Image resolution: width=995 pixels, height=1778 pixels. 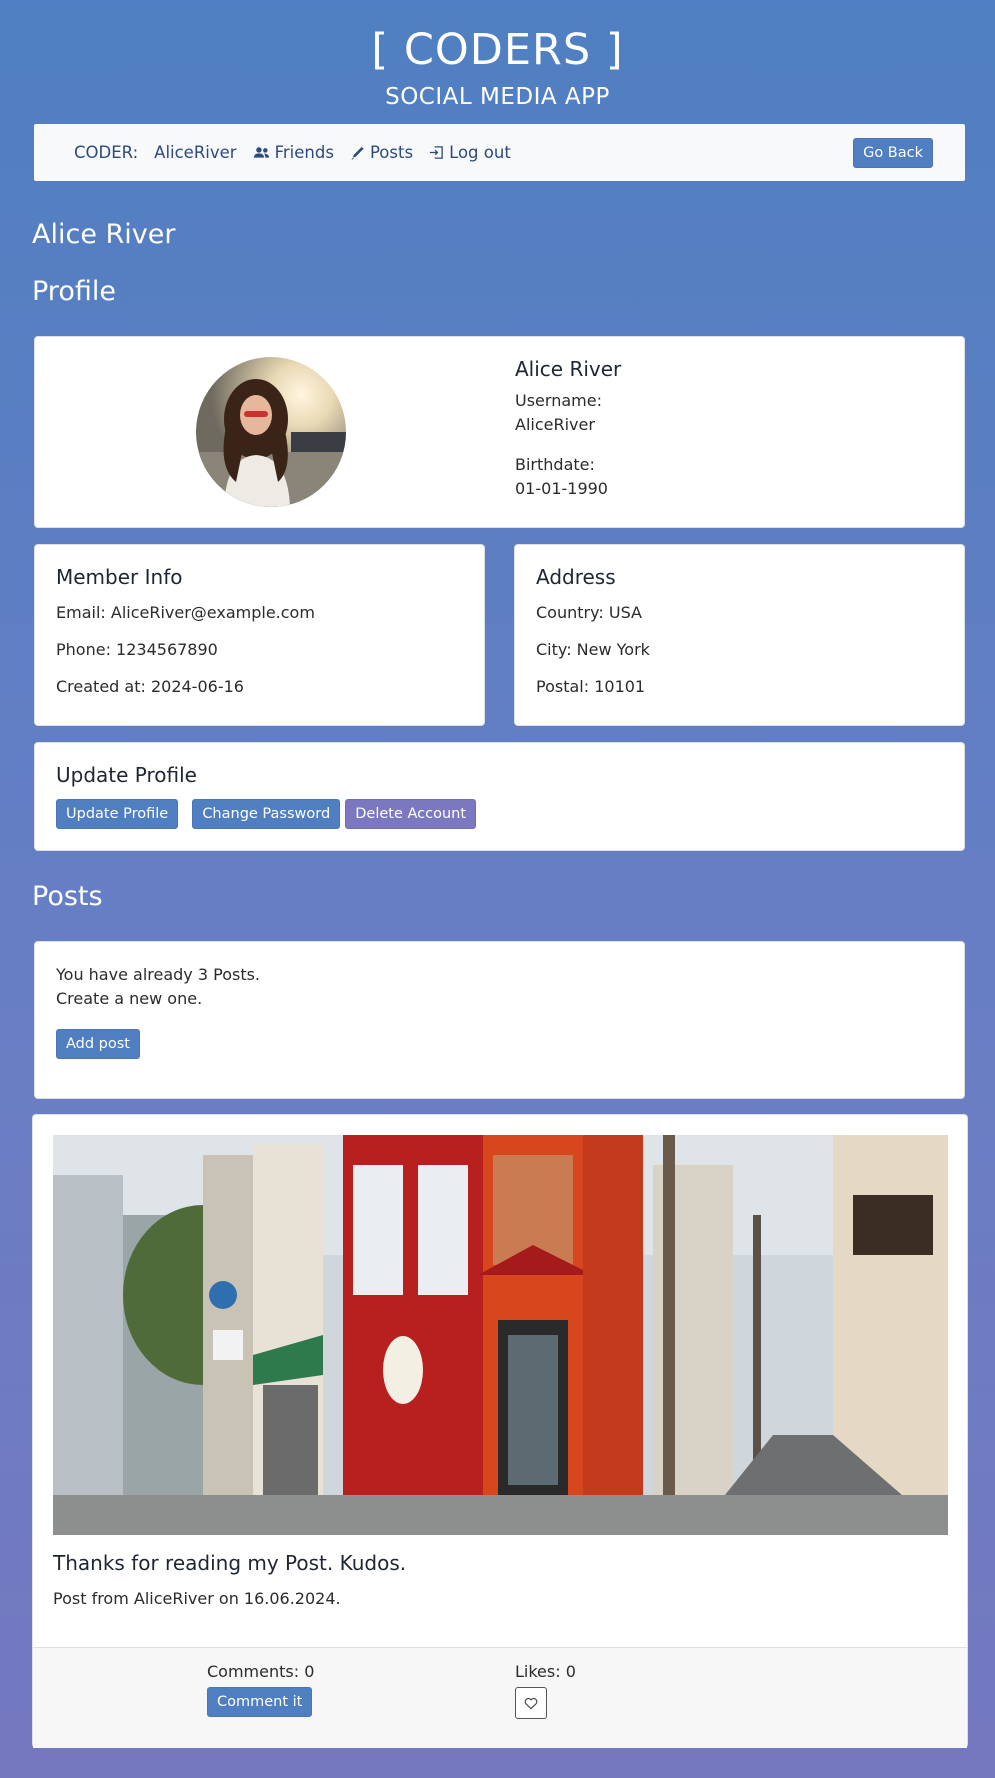 I want to click on comments-count: Comments: 0, so click(x=261, y=1671).